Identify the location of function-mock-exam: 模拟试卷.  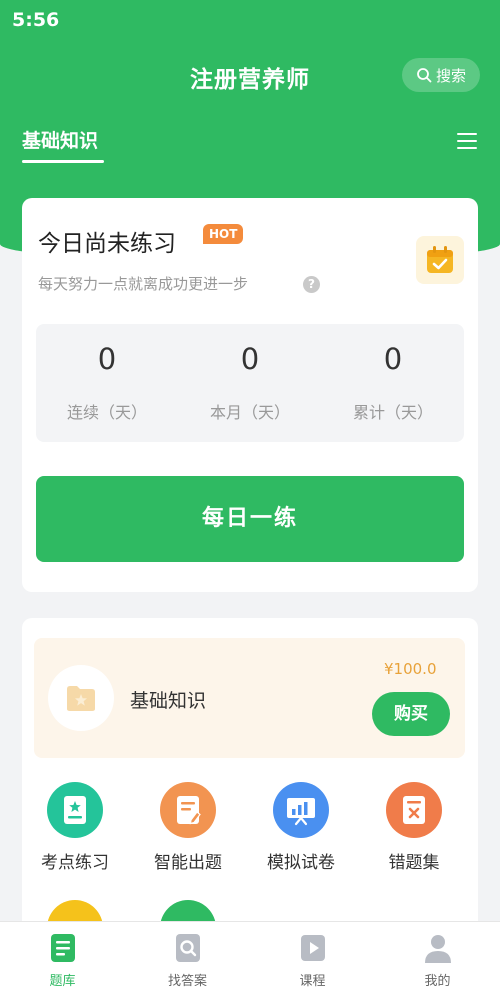
(301, 827).